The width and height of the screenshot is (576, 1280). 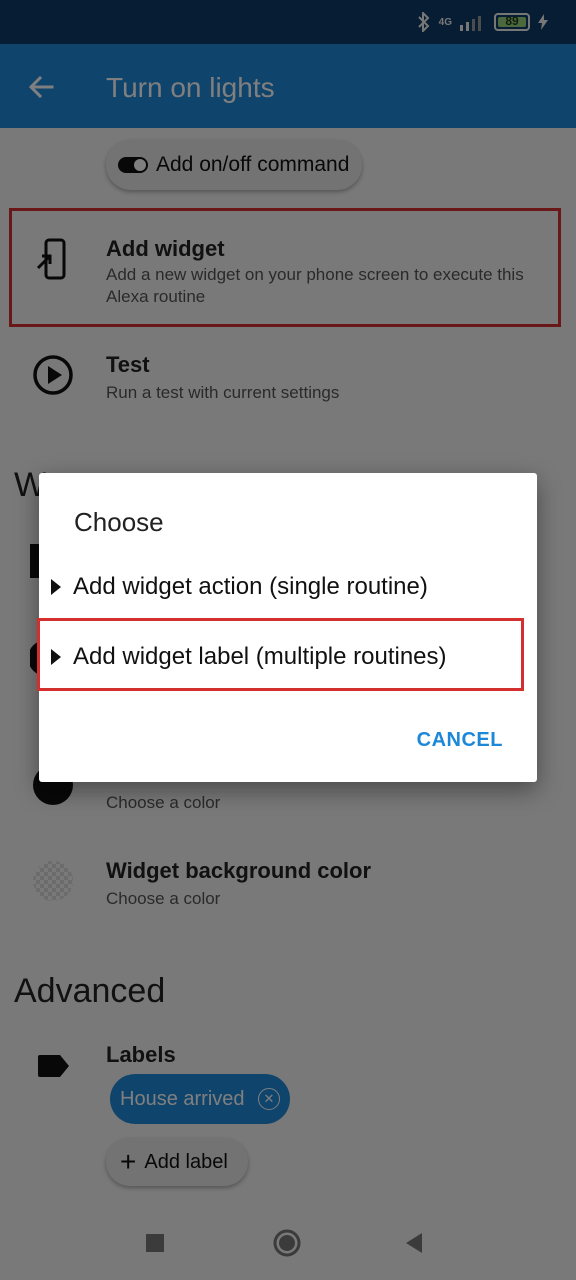 I want to click on cancel-button: CANCEL, so click(x=460, y=740).